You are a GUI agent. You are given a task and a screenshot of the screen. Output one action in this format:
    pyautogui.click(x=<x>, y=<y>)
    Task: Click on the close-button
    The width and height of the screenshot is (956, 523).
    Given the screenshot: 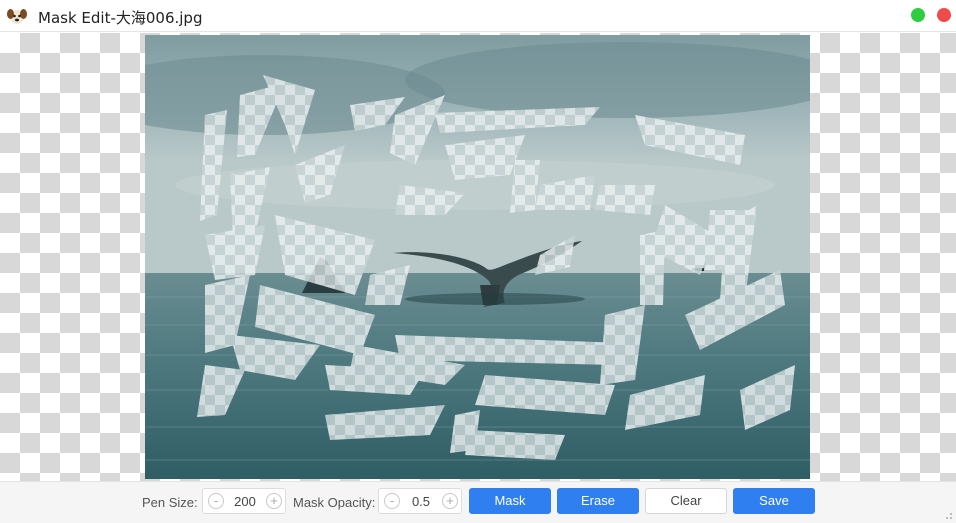 What is the action you would take?
    pyautogui.click(x=944, y=15)
    